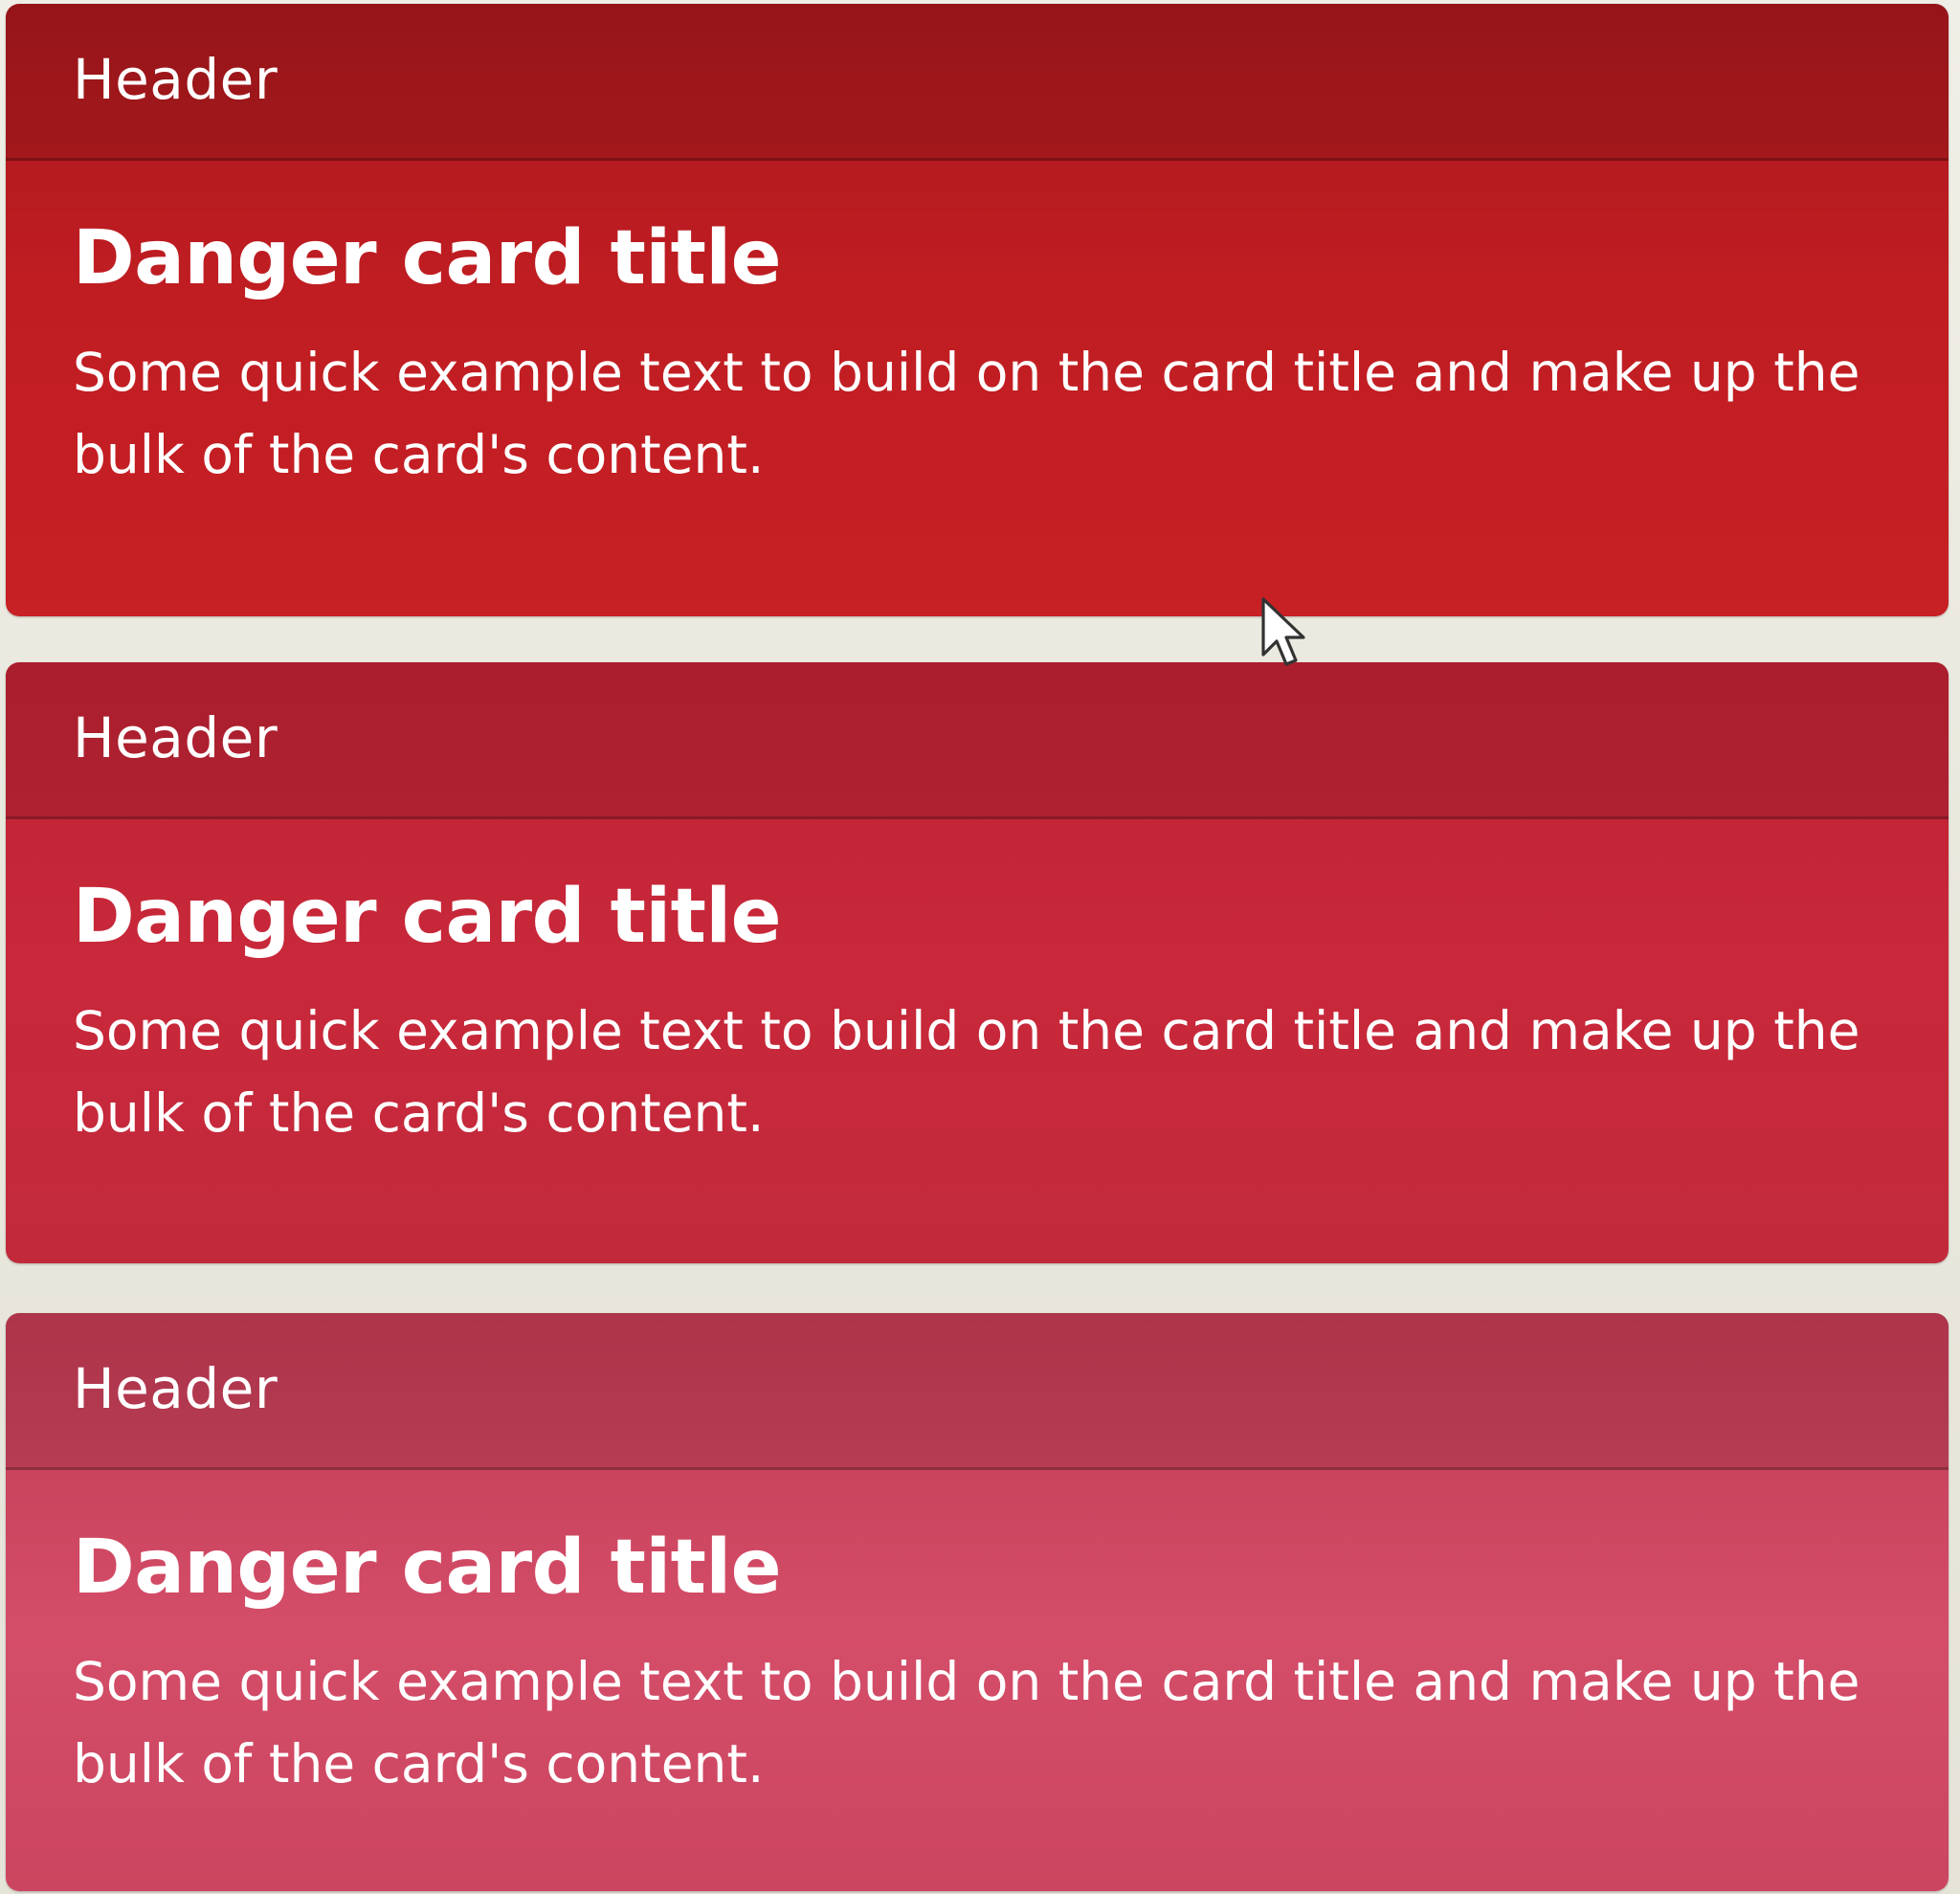 This screenshot has height=1894, width=1960. What do you see at coordinates (1283, 631) in the screenshot?
I see `mouse-pointer-icon` at bounding box center [1283, 631].